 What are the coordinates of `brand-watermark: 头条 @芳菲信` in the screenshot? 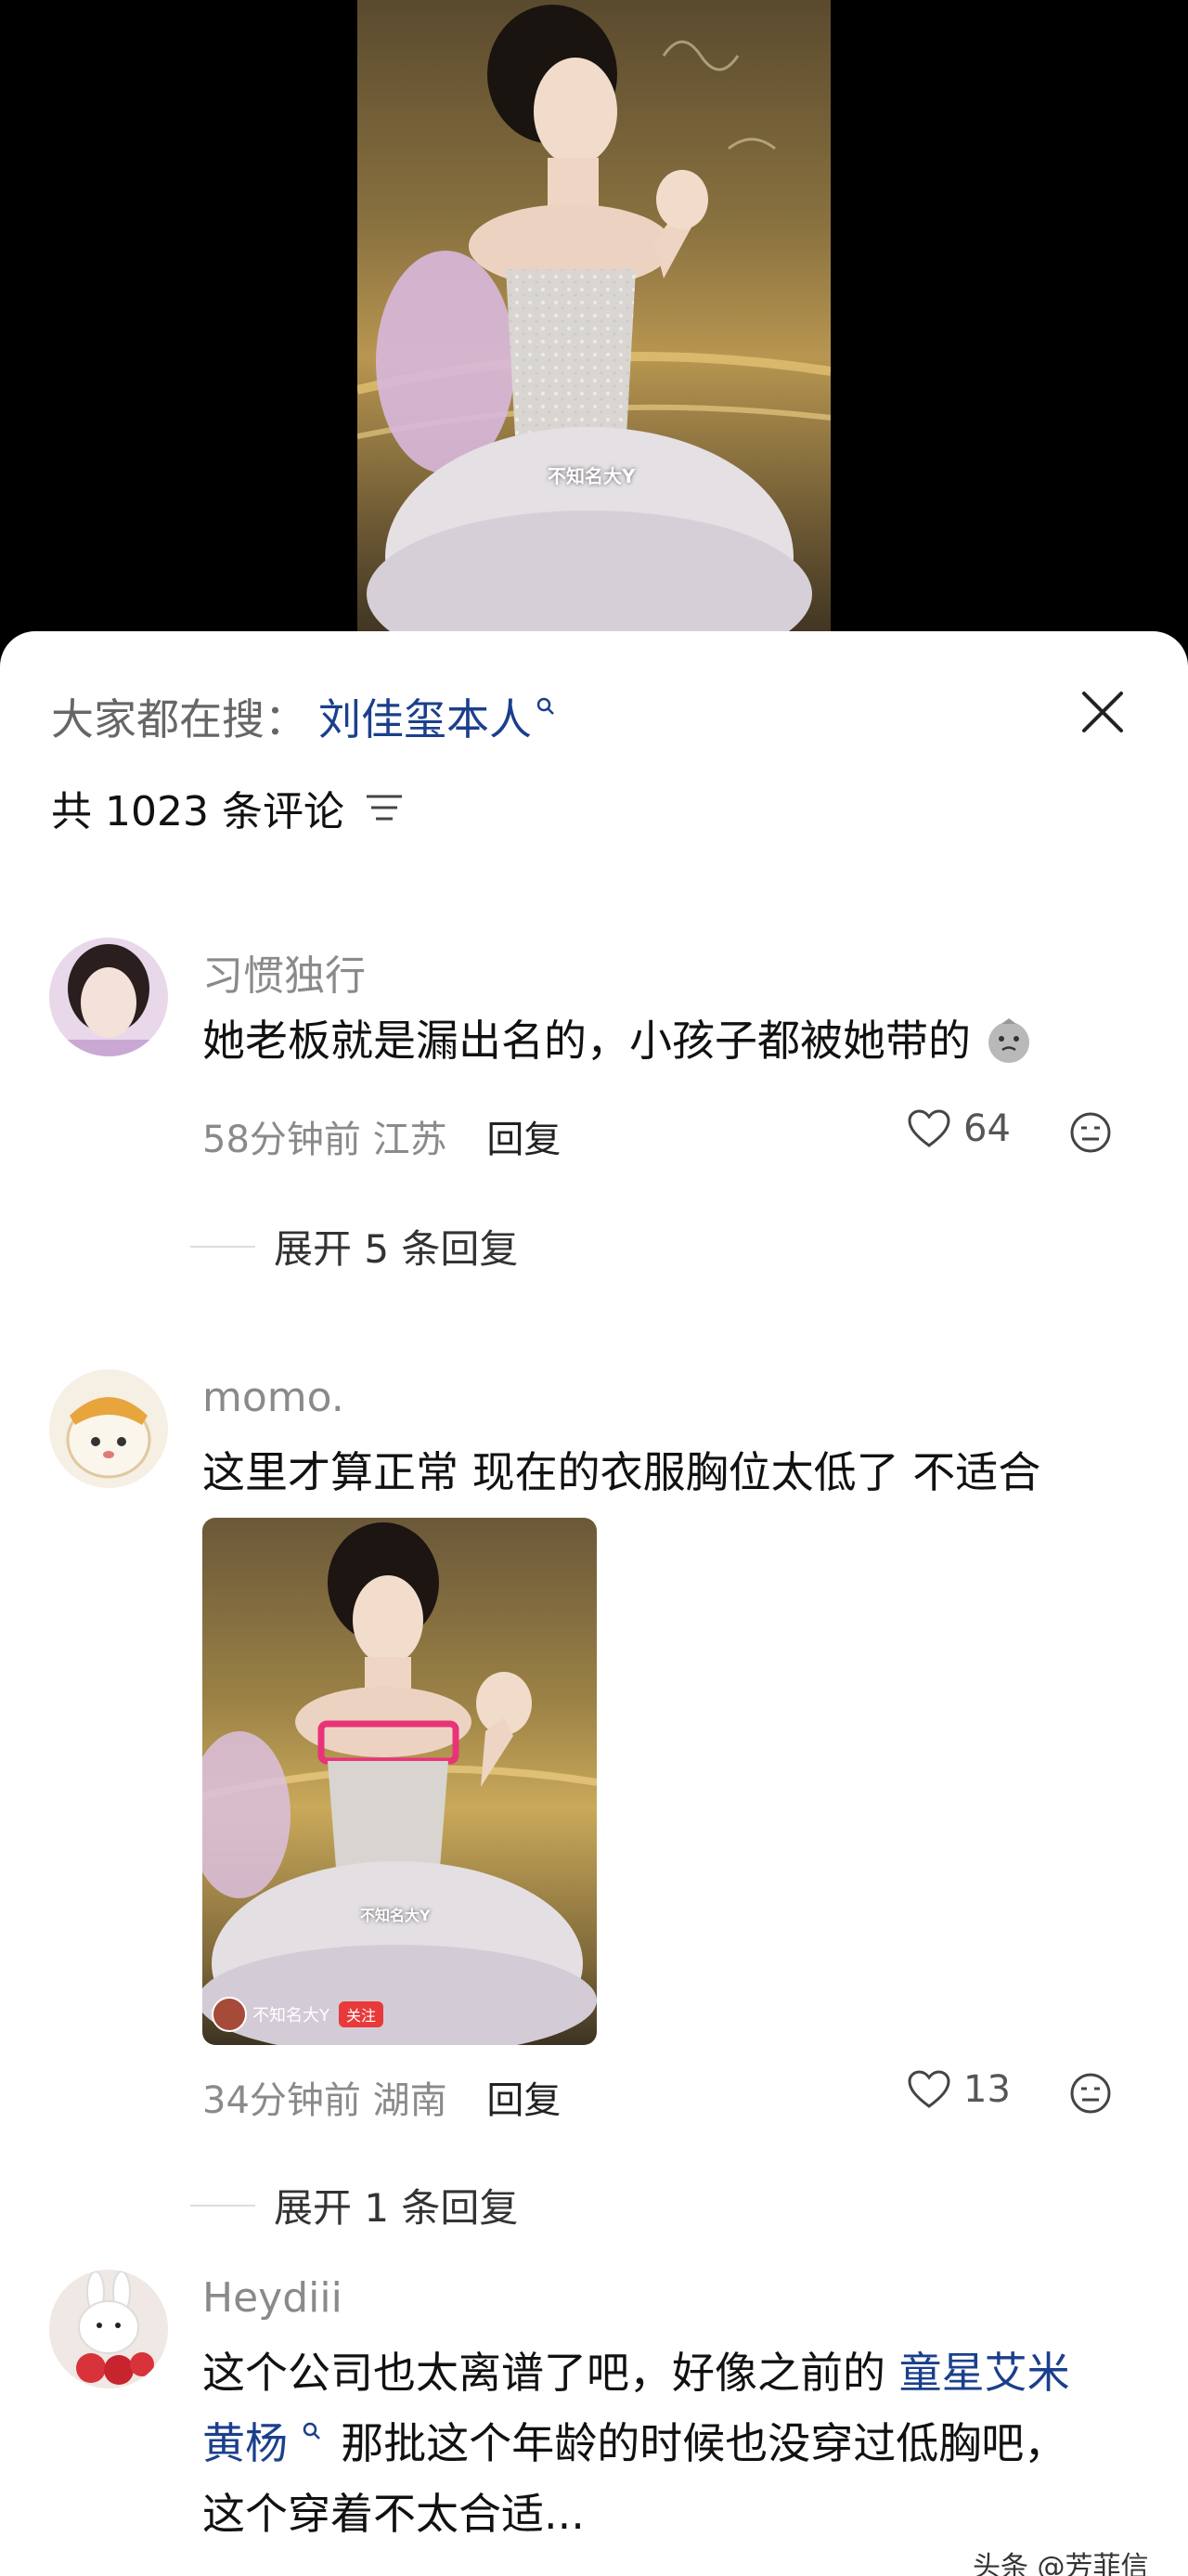 It's located at (1061, 2563).